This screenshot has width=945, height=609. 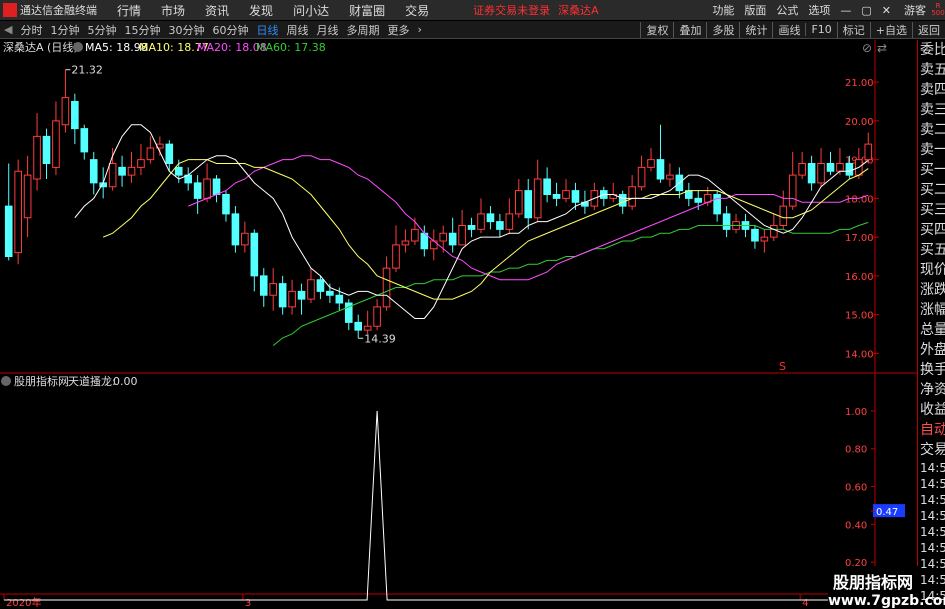 What do you see at coordinates (820, 29) in the screenshot?
I see `btn-f10: F10` at bounding box center [820, 29].